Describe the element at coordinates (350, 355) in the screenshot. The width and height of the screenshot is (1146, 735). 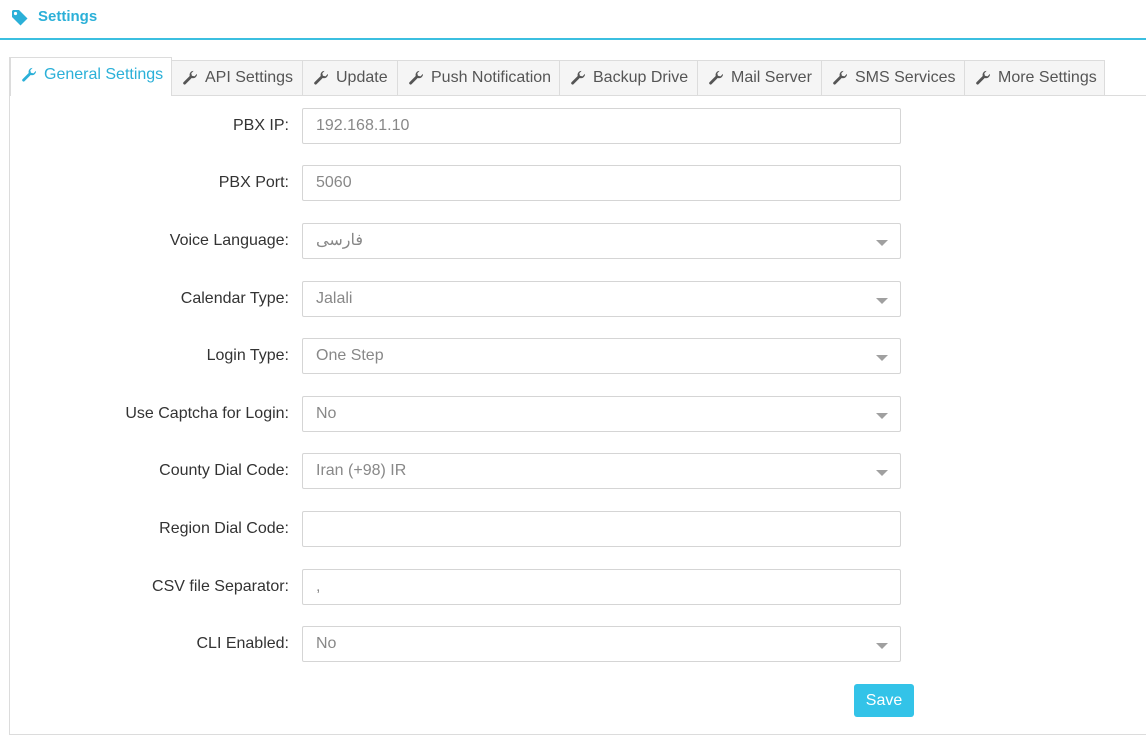
I see `login-type-value: One Step` at that location.